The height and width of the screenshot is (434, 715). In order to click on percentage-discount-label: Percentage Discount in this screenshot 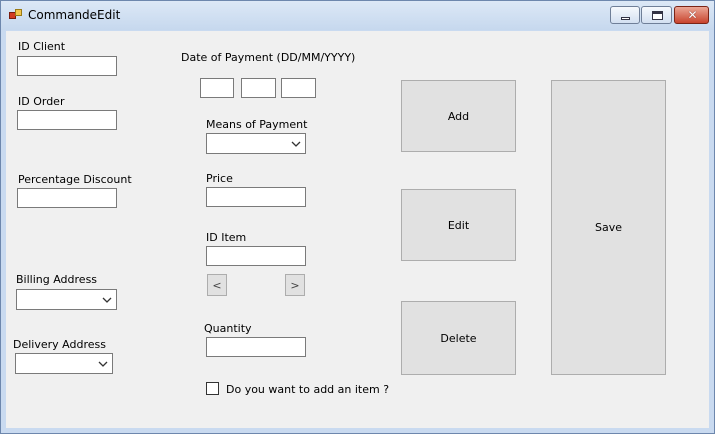, I will do `click(75, 179)`.